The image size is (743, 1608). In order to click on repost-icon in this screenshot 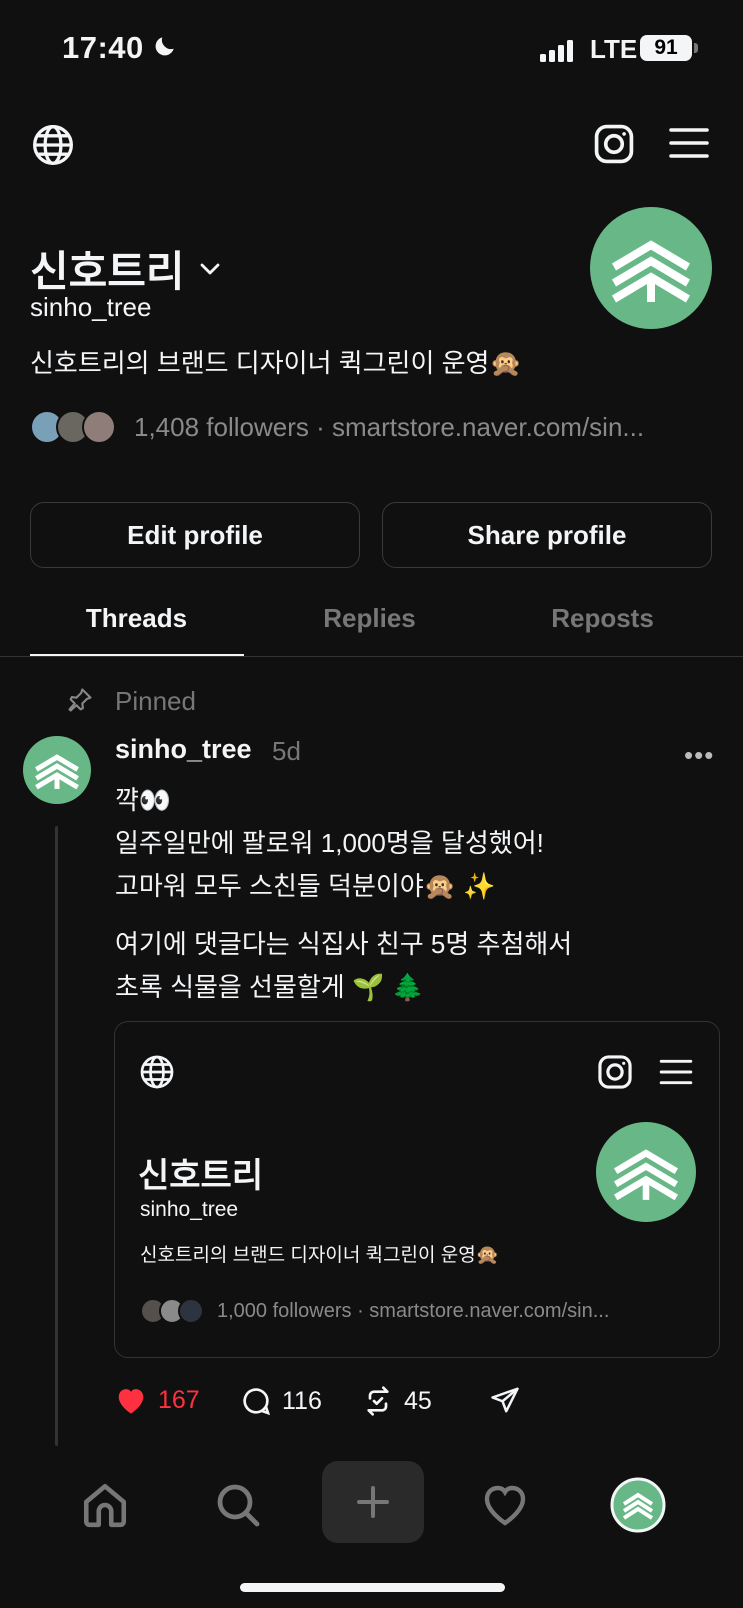, I will do `click(378, 1401)`.